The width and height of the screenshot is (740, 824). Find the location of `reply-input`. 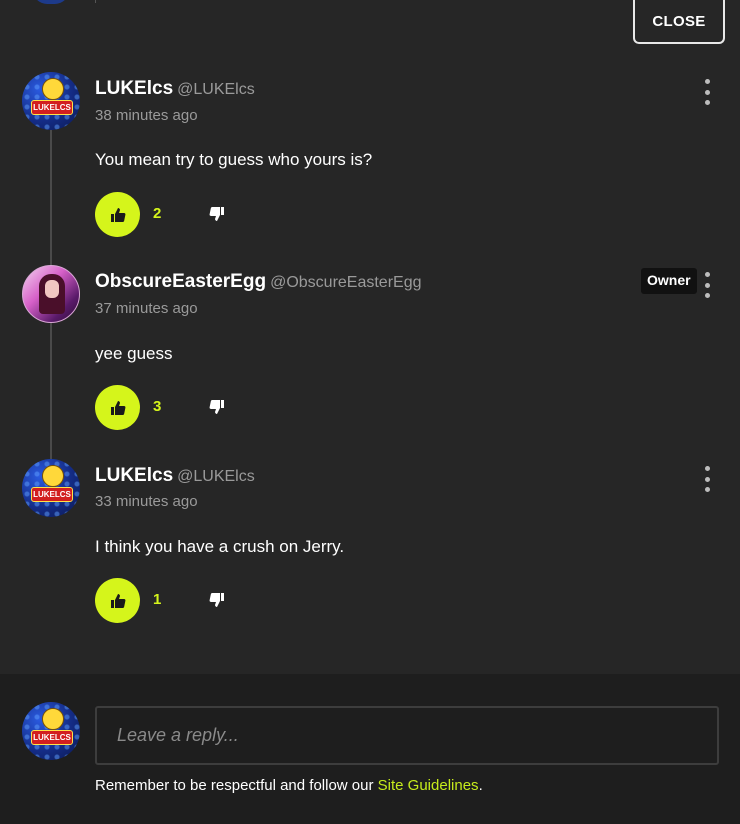

reply-input is located at coordinates (407, 735).